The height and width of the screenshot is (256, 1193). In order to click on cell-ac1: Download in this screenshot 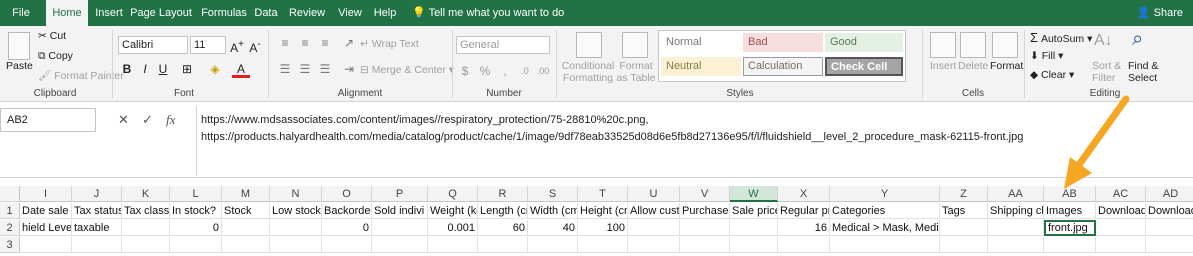, I will do `click(1121, 211)`.